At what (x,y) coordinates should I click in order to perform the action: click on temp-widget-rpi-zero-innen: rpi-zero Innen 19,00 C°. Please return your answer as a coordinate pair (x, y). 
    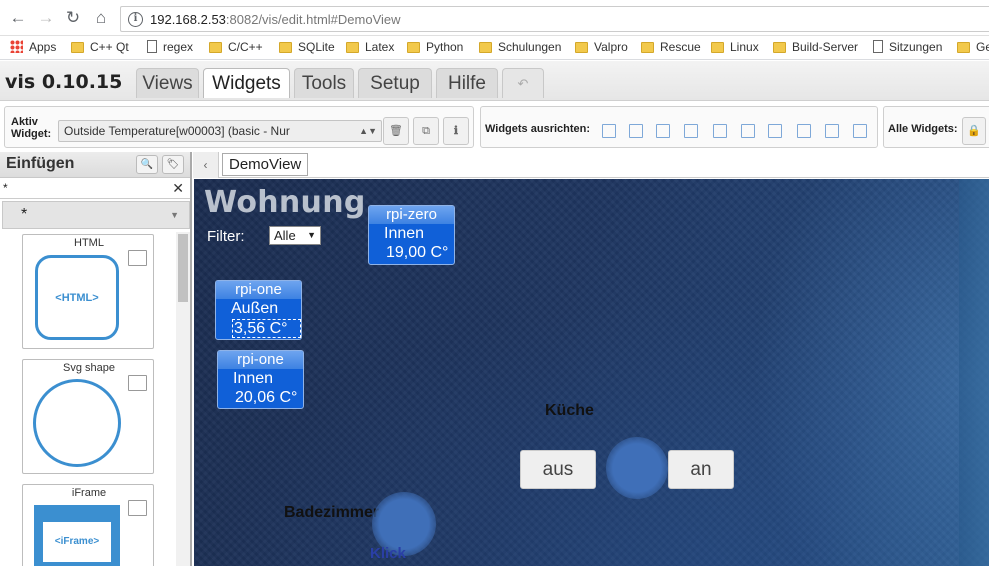
    Looking at the image, I should click on (411, 235).